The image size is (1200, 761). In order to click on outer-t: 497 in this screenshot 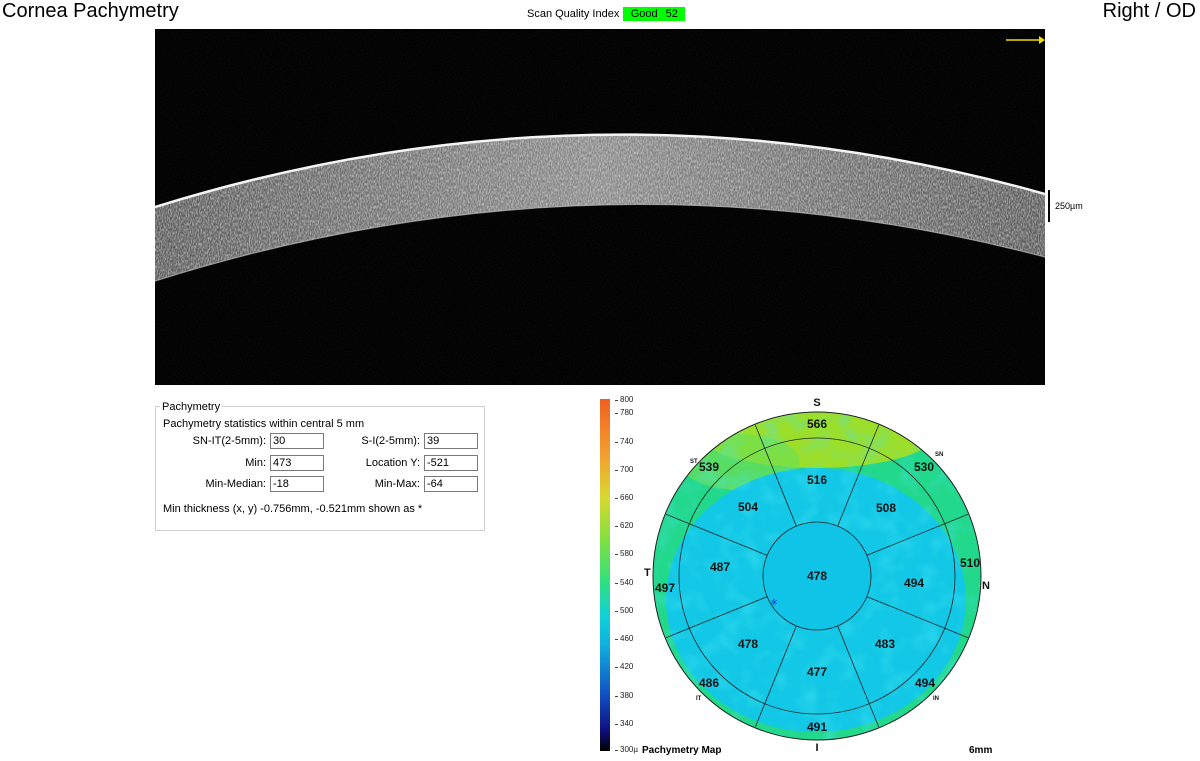, I will do `click(665, 588)`.